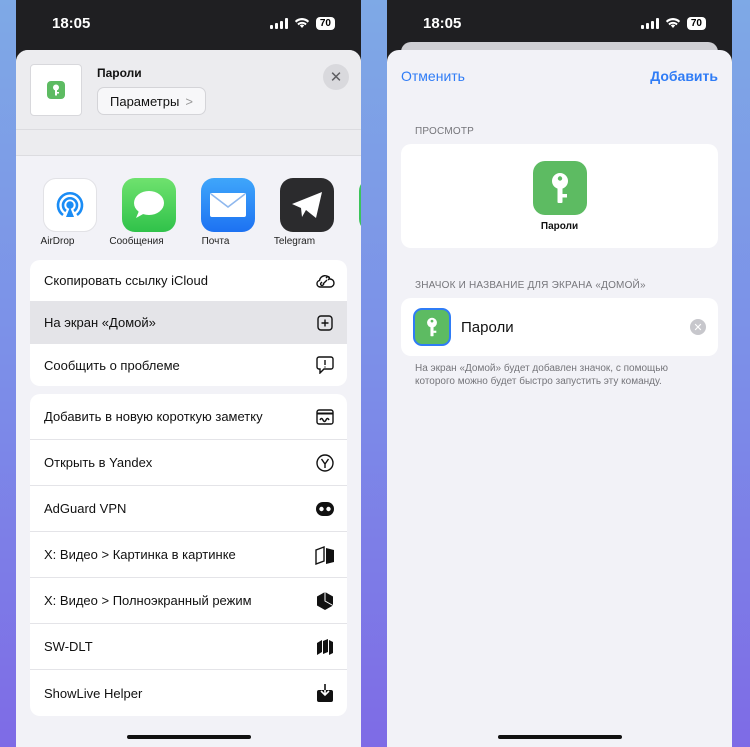 The image size is (750, 747). Describe the element at coordinates (93, 693) in the screenshot. I see `action-label: ShowLive Helper` at that location.